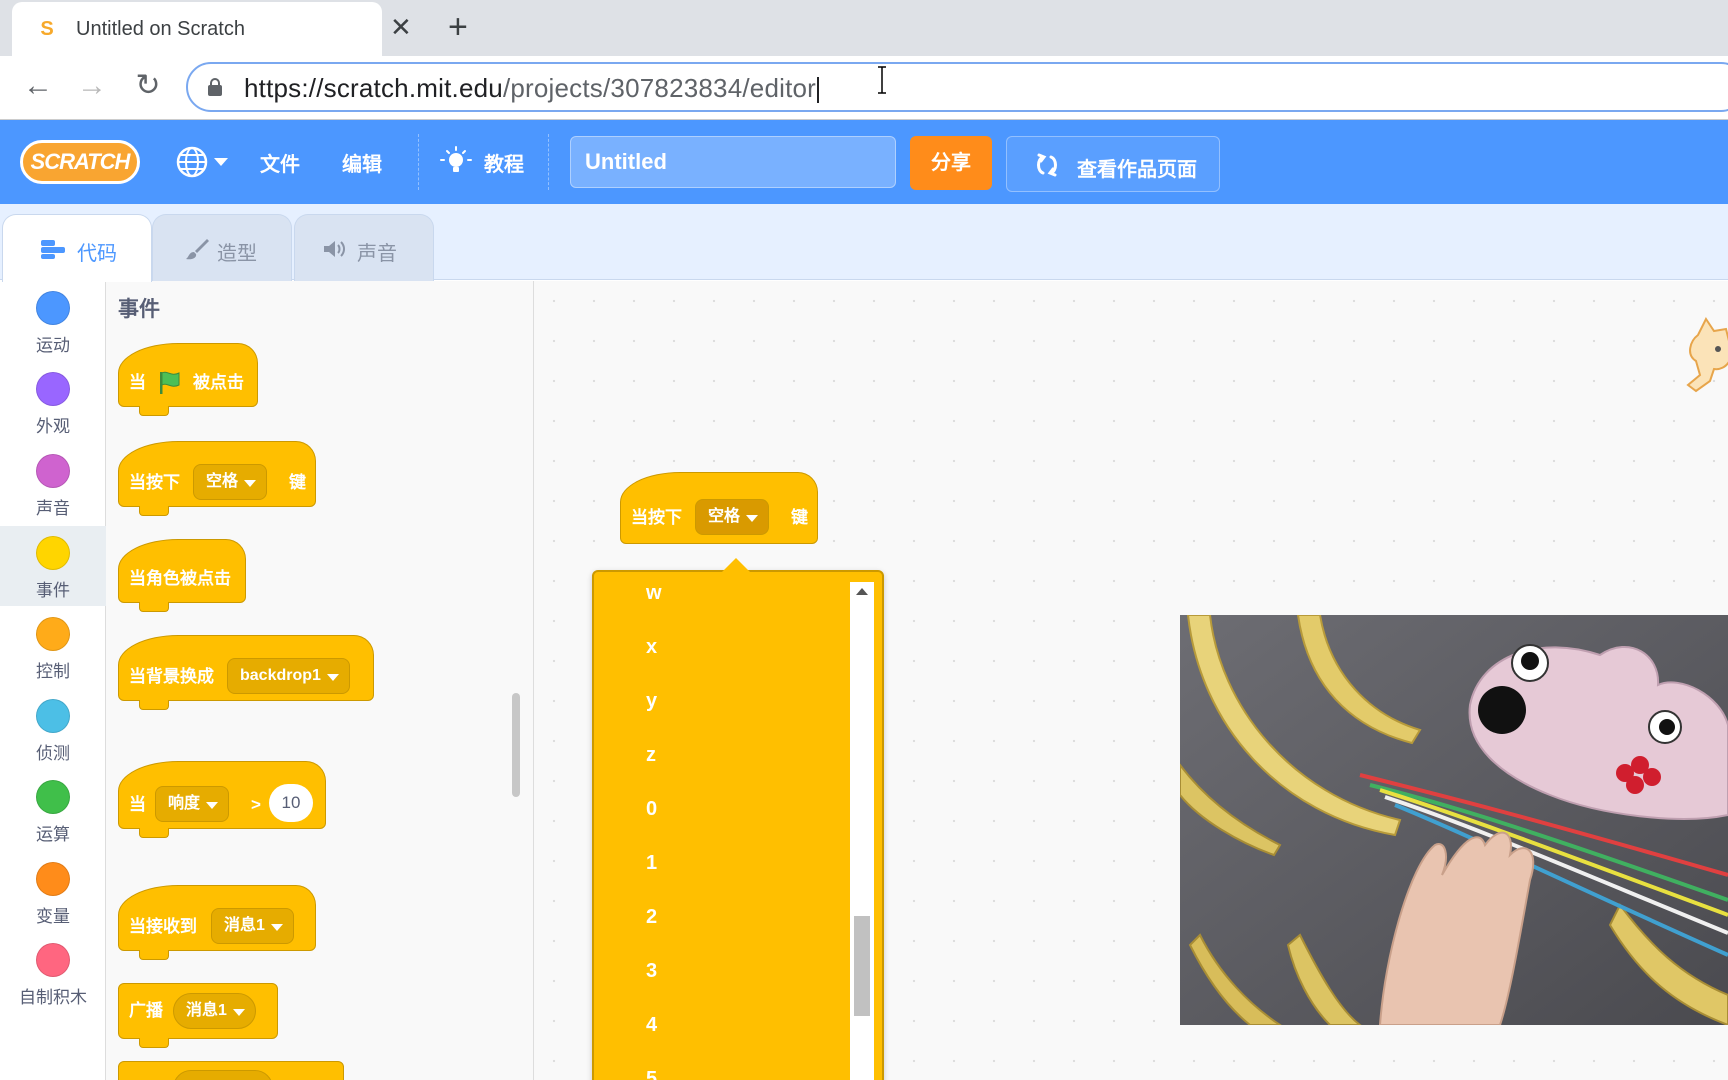 The height and width of the screenshot is (1080, 1728). I want to click on dropdown-option: 0, so click(746, 809).